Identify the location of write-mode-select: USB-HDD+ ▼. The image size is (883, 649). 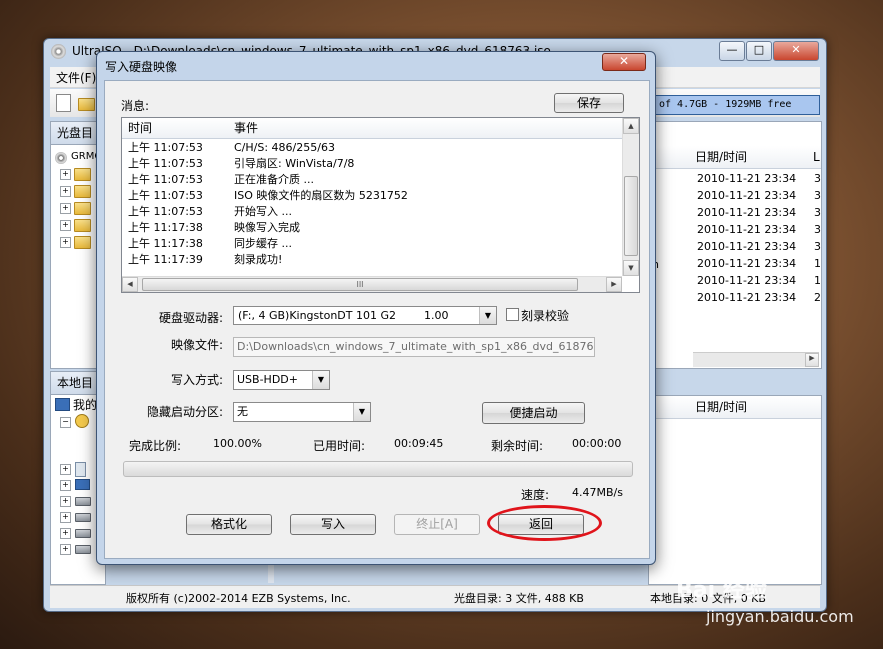
(281, 380).